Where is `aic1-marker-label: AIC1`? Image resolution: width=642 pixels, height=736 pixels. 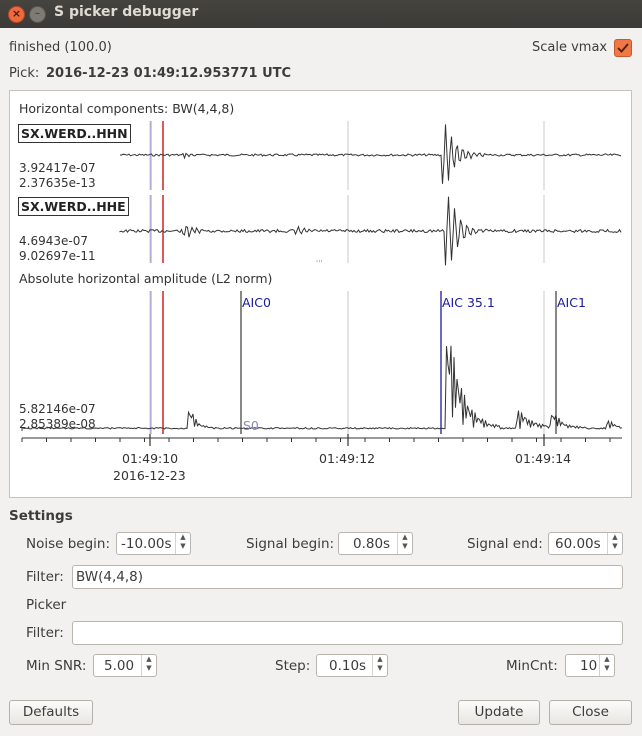 aic1-marker-label: AIC1 is located at coordinates (571, 302).